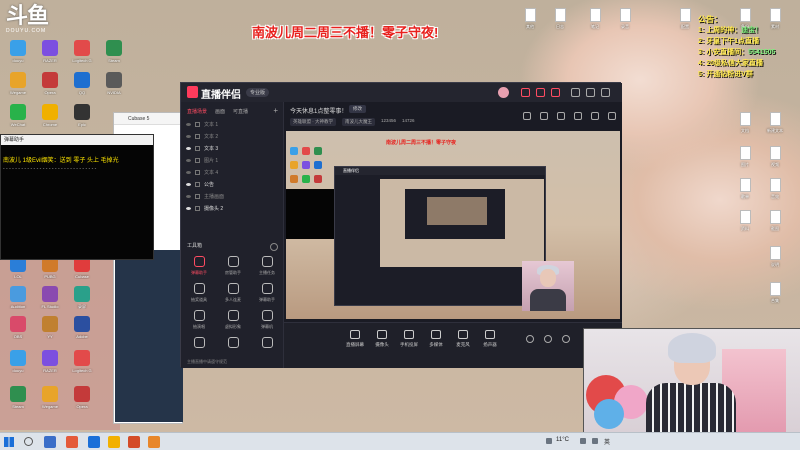 This screenshot has height=450, width=800. What do you see at coordinates (18, 368) in the screenshot?
I see `desktop-icon: douyu` at bounding box center [18, 368].